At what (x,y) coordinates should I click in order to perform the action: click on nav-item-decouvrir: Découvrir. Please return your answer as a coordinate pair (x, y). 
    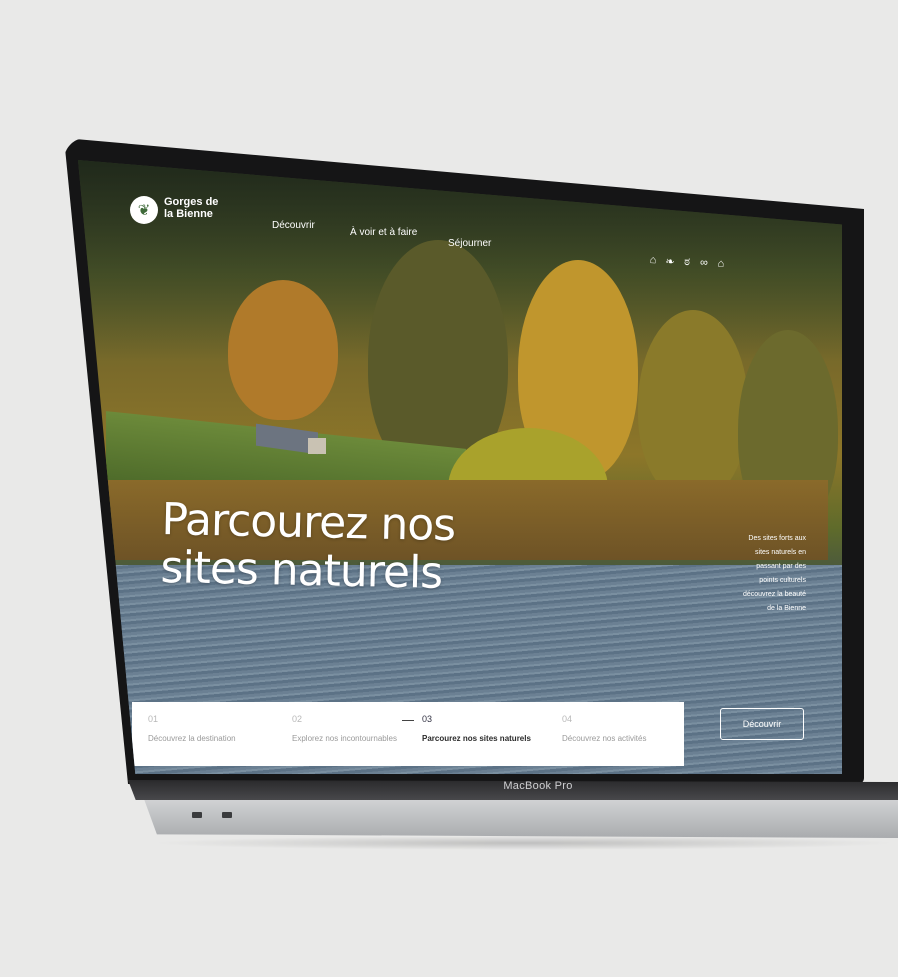
    Looking at the image, I should click on (293, 225).